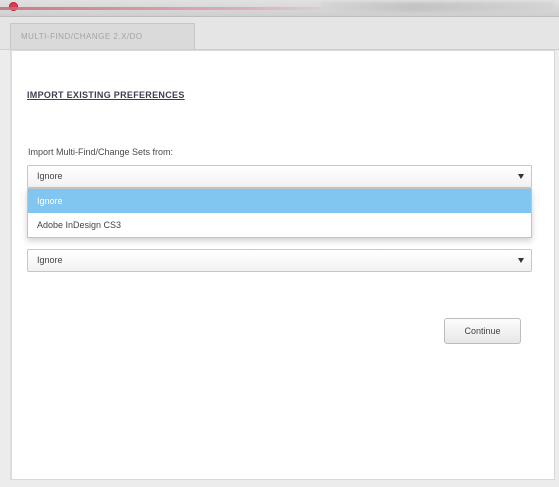 The image size is (559, 487). I want to click on import-sets-label: Import Multi-Find/Change Sets from:, so click(101, 152).